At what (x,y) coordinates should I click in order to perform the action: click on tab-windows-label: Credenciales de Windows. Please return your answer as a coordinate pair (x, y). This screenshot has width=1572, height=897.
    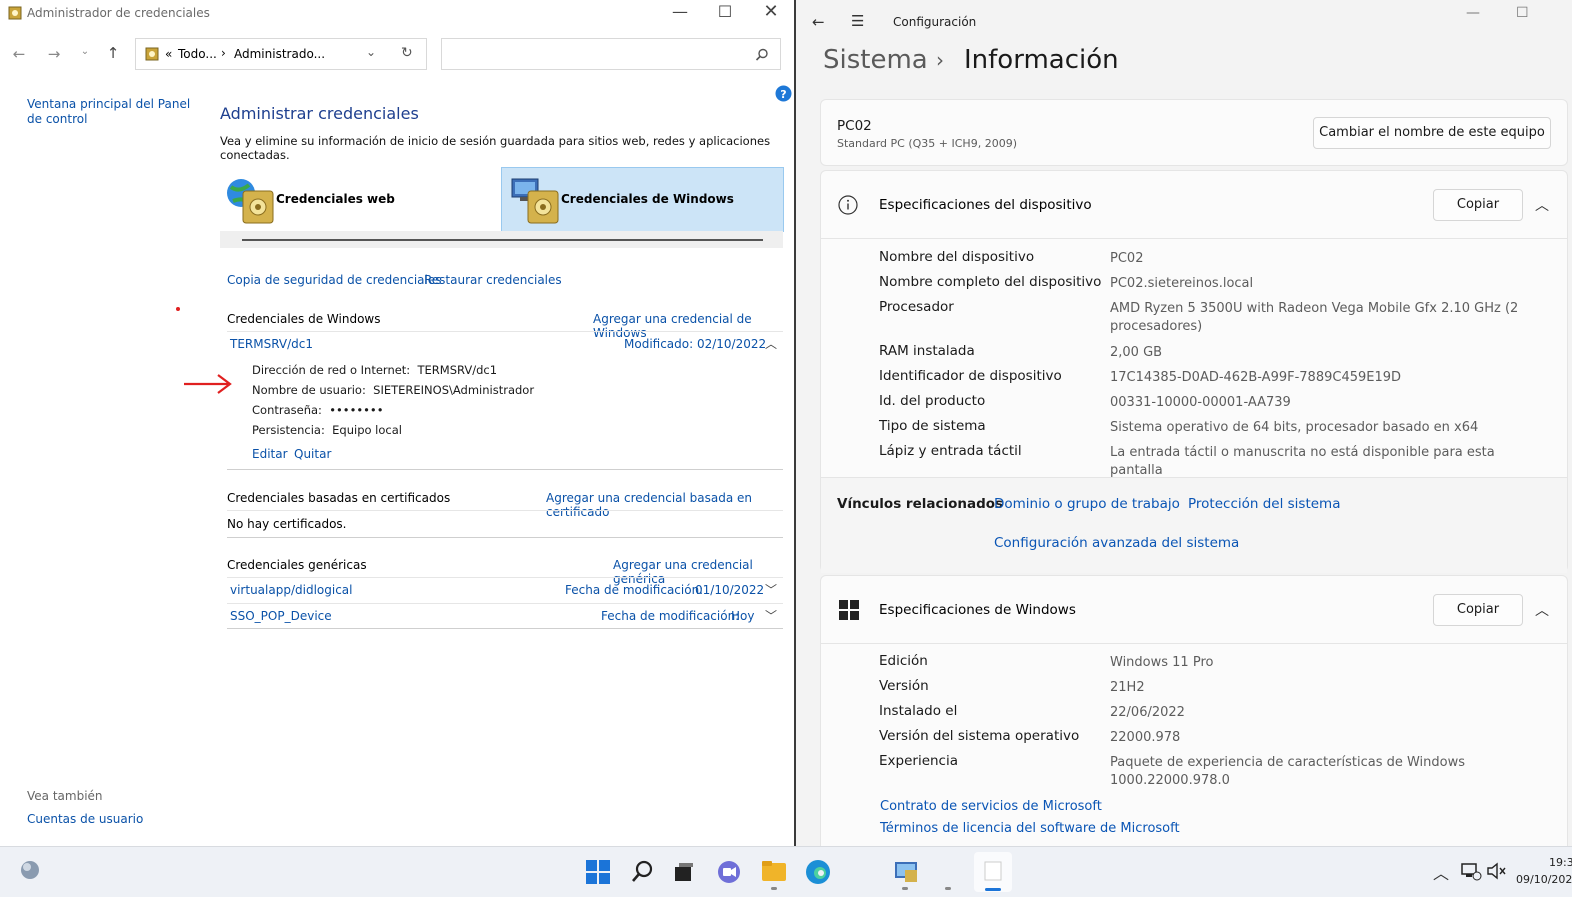
    Looking at the image, I should click on (647, 199).